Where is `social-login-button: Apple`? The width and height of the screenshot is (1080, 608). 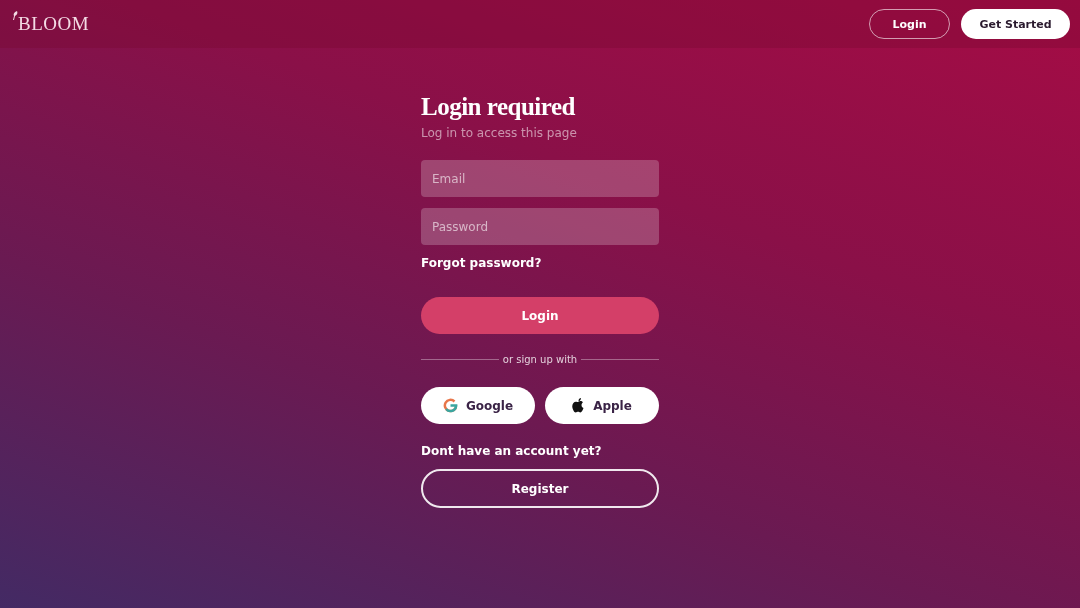
social-login-button: Apple is located at coordinates (602, 405).